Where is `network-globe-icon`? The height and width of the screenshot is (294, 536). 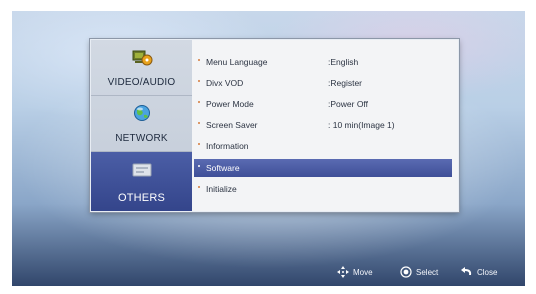
network-globe-icon is located at coordinates (142, 113).